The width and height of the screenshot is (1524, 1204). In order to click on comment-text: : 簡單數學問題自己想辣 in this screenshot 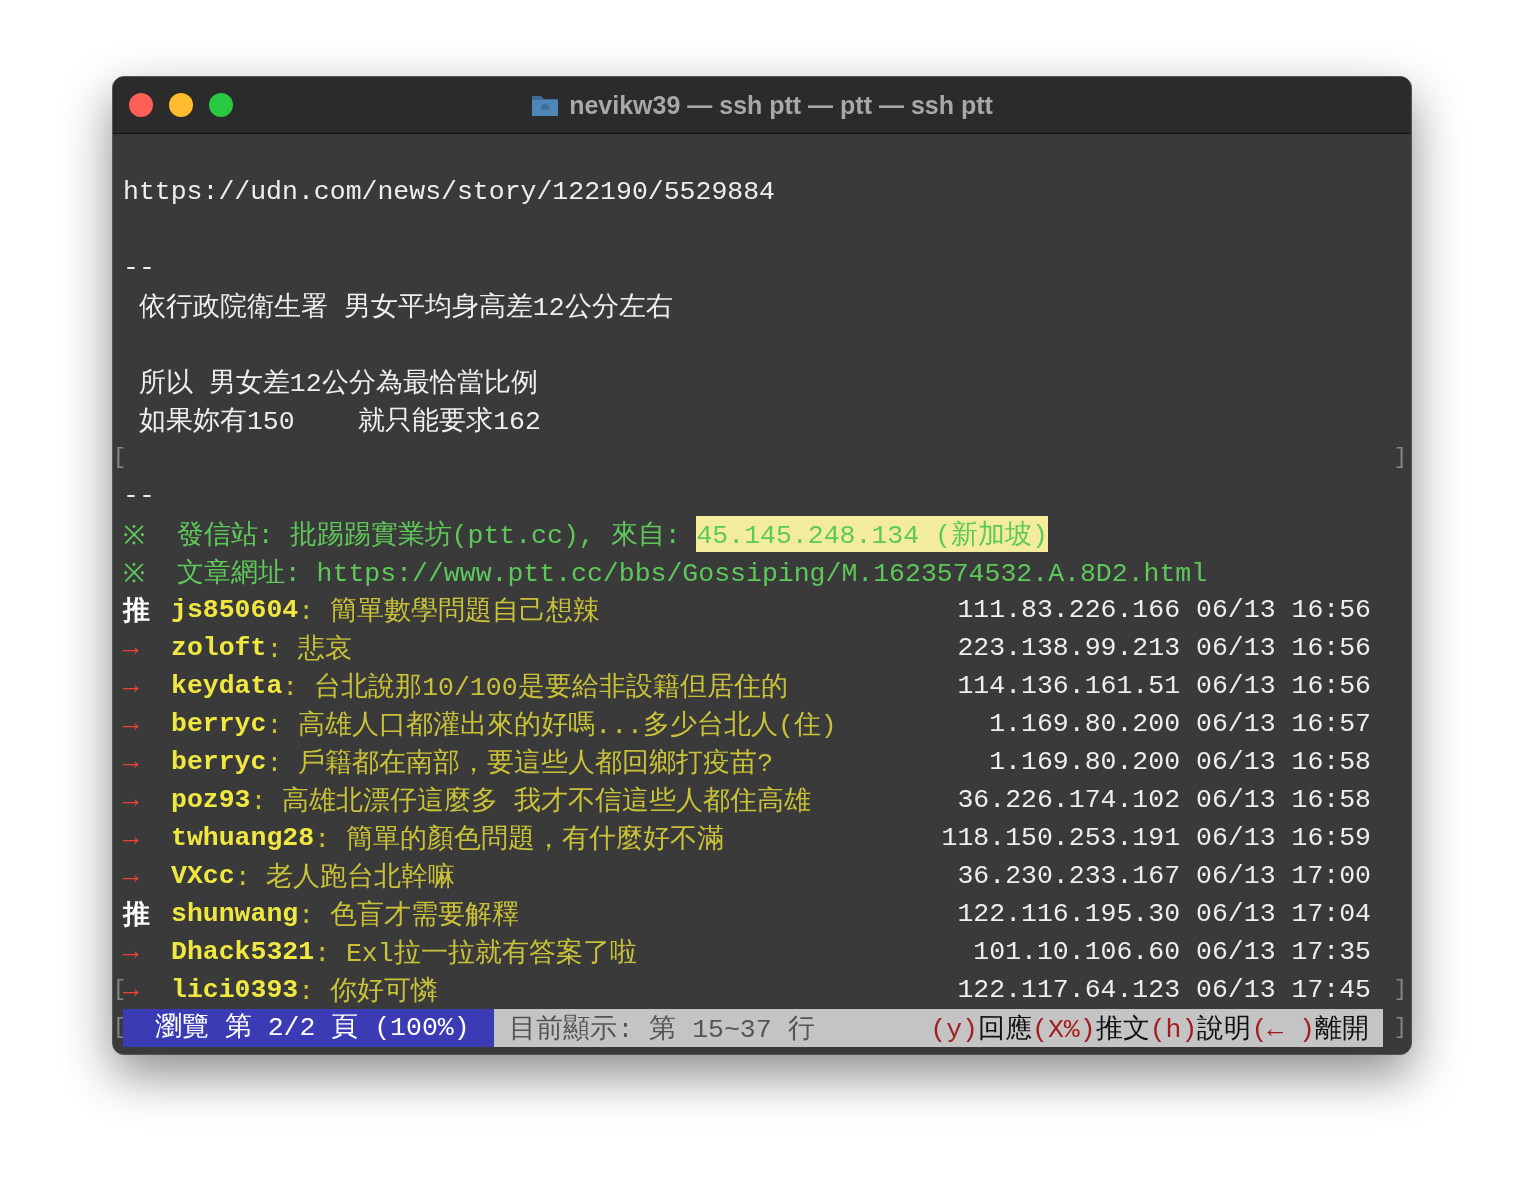, I will do `click(449, 611)`.